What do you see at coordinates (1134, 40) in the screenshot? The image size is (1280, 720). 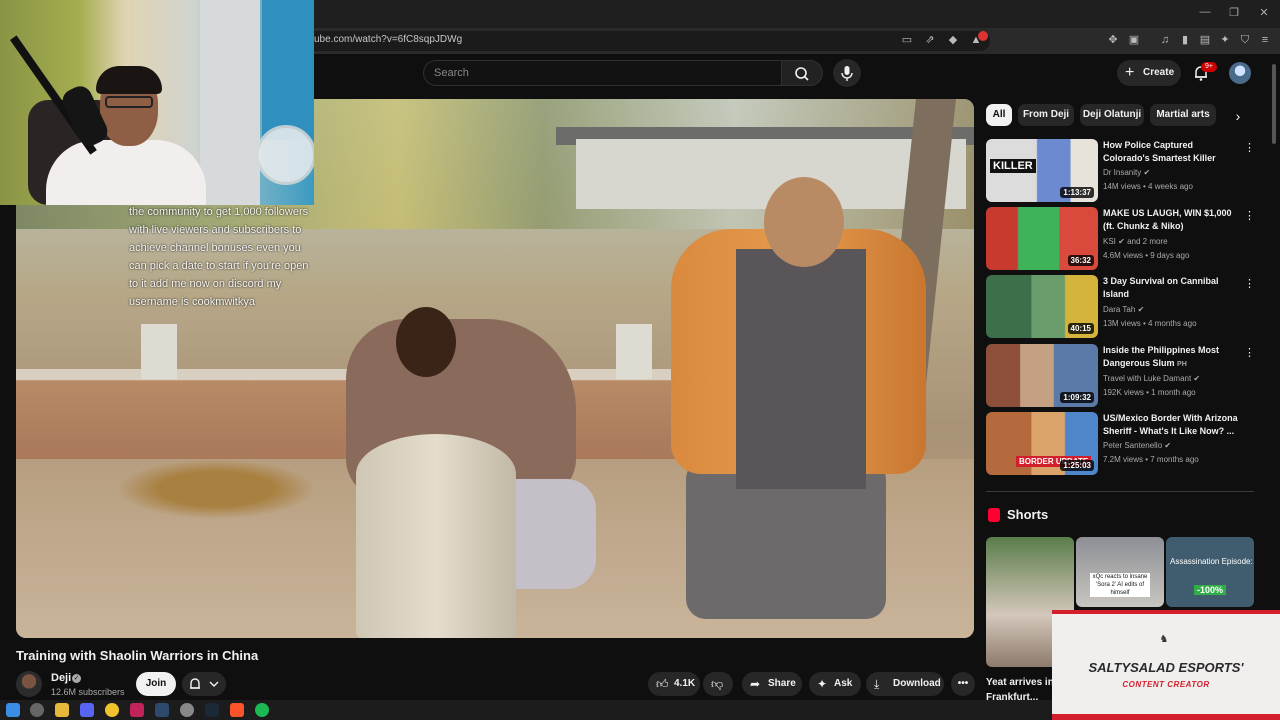 I see `screenshot-icon: ▣` at bounding box center [1134, 40].